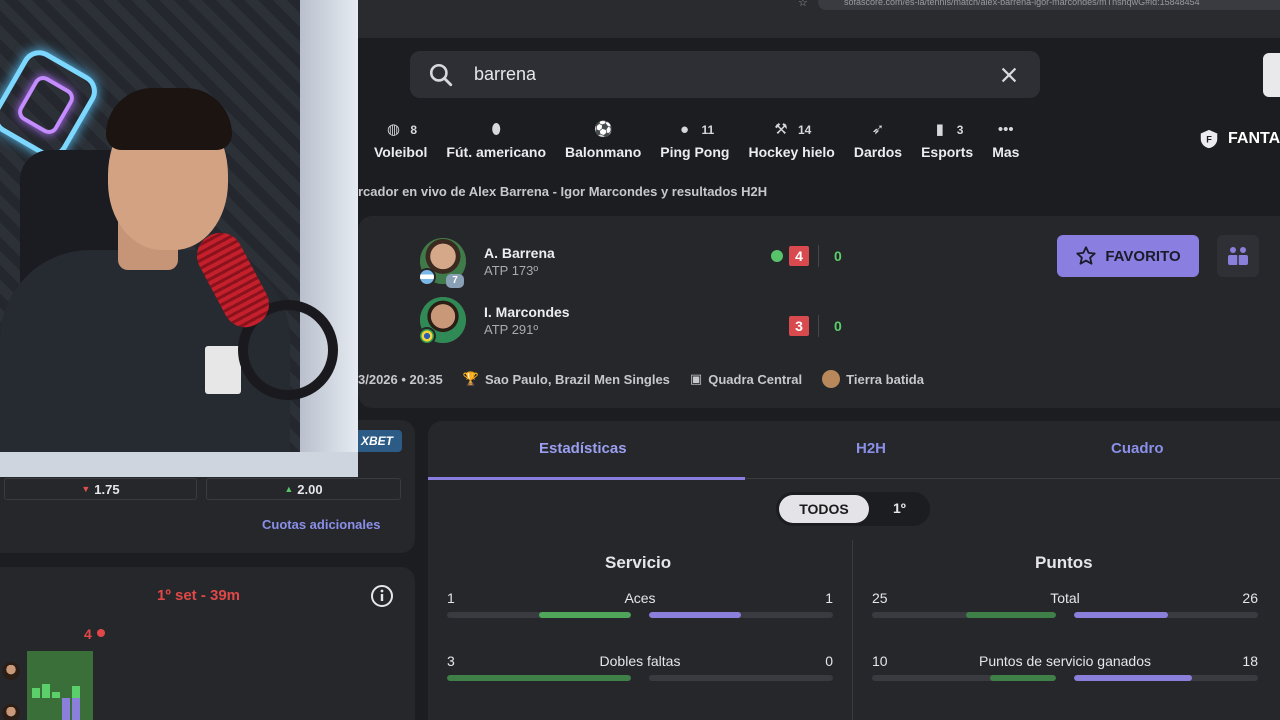 The image size is (1280, 720). Describe the element at coordinates (714, 74) in the screenshot. I see `search-input` at that location.